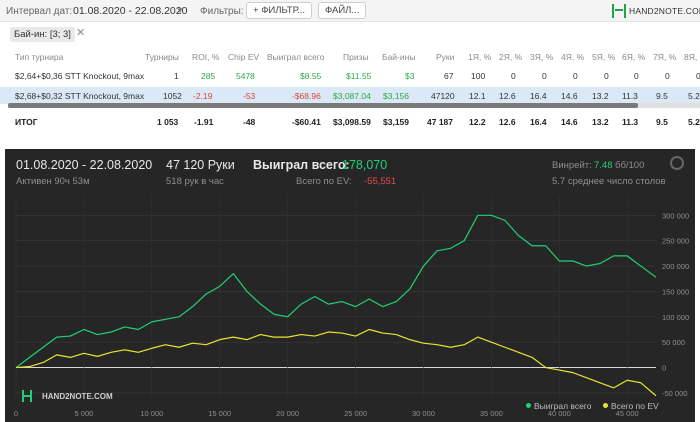  I want to click on legend-label: Выиграл всего, so click(563, 406).